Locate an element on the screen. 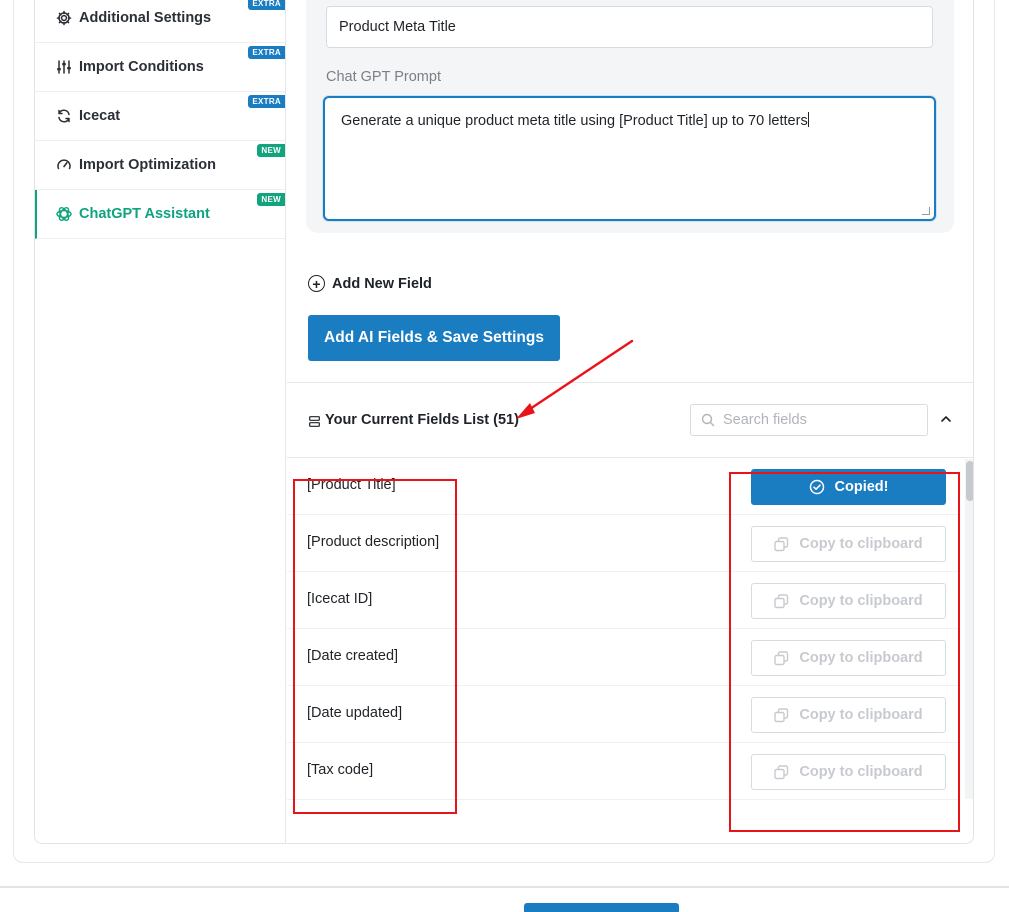 Image resolution: width=1009 pixels, height=912 pixels. chevron-up-icon is located at coordinates (946, 419).